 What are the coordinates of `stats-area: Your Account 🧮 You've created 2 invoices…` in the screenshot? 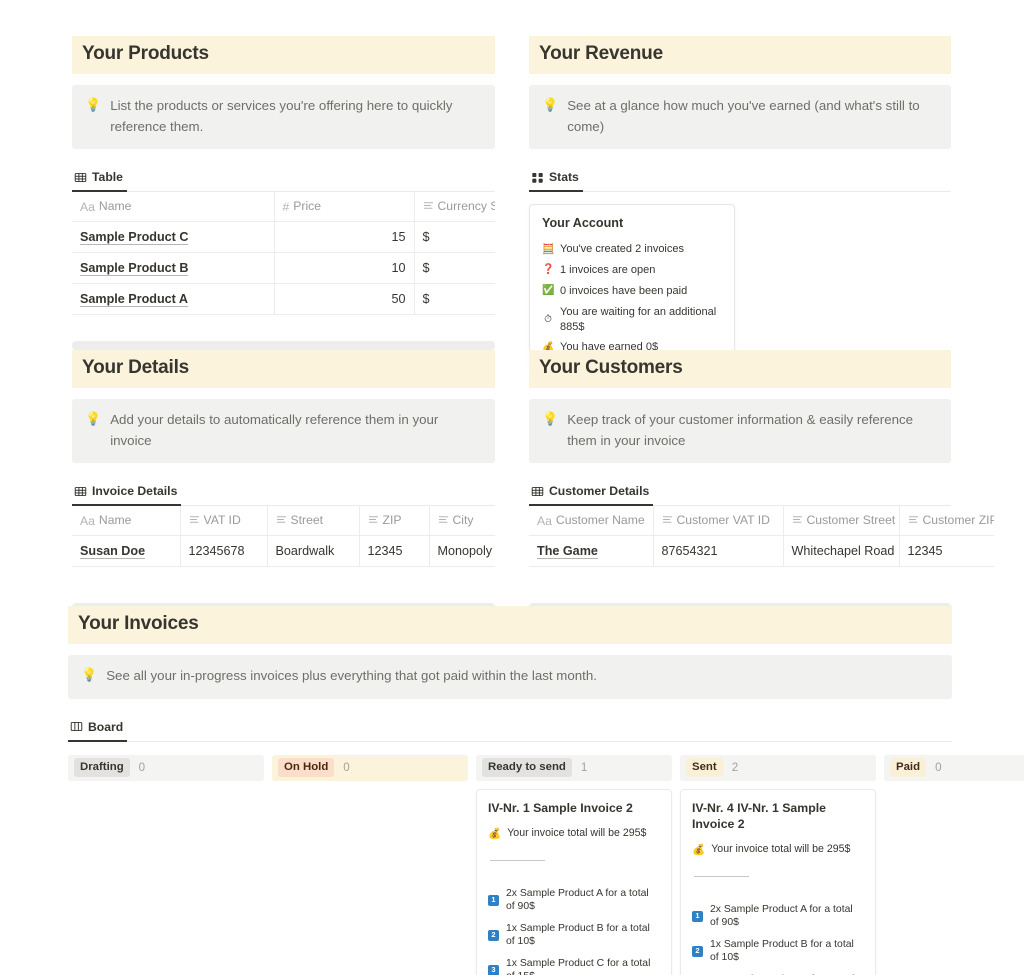 It's located at (740, 288).